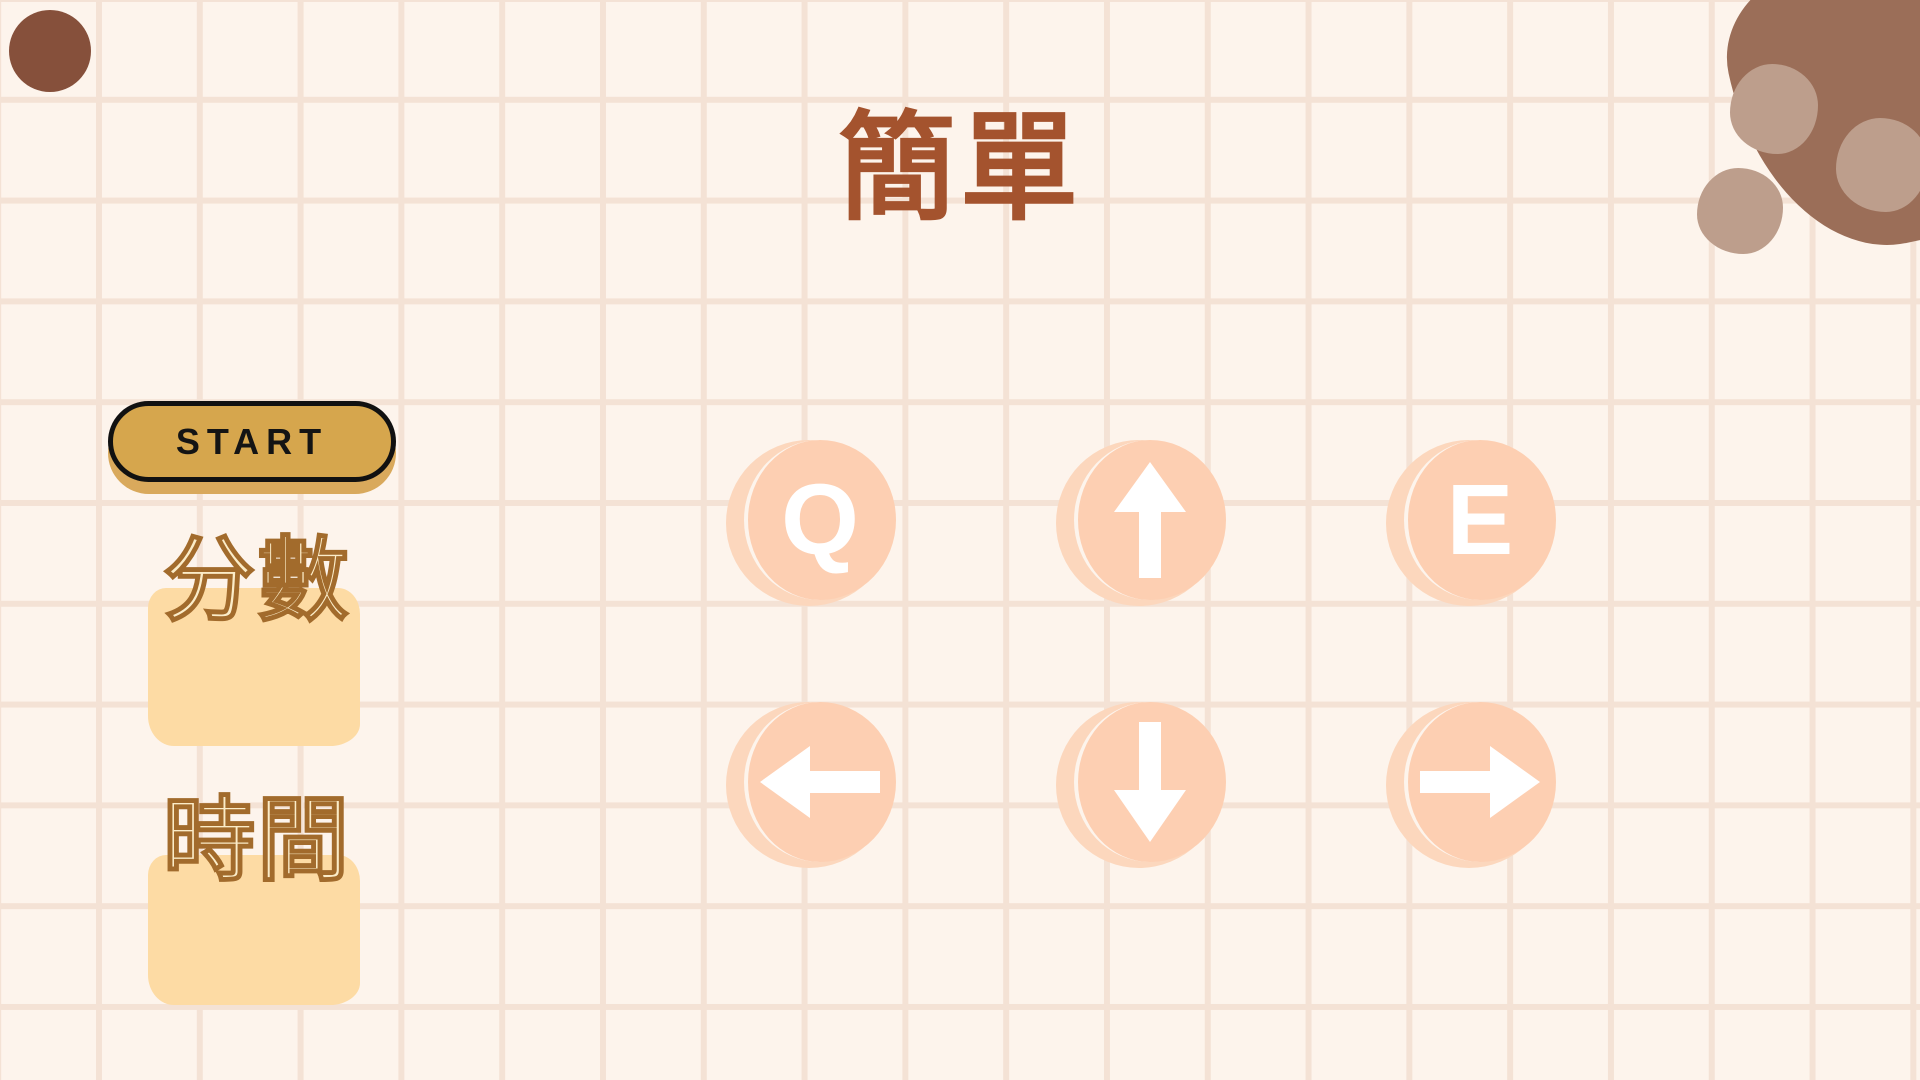 Image resolution: width=1920 pixels, height=1080 pixels. I want to click on key-e-button: E, so click(1472, 523).